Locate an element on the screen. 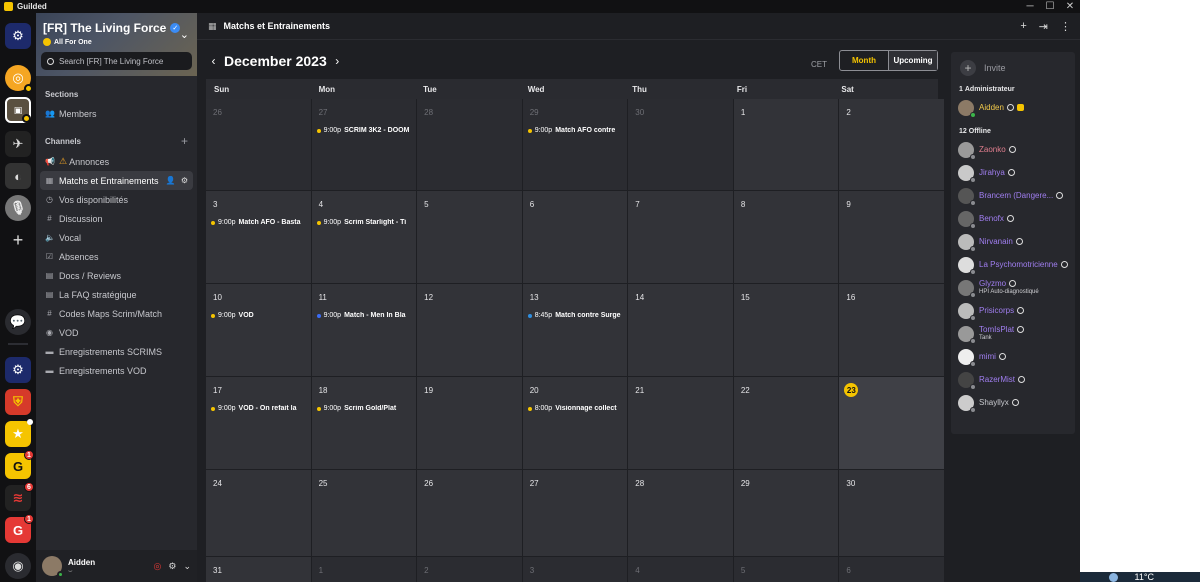 The height and width of the screenshot is (582, 1200). channel-item-discussion: # Discussion is located at coordinates (116, 218).